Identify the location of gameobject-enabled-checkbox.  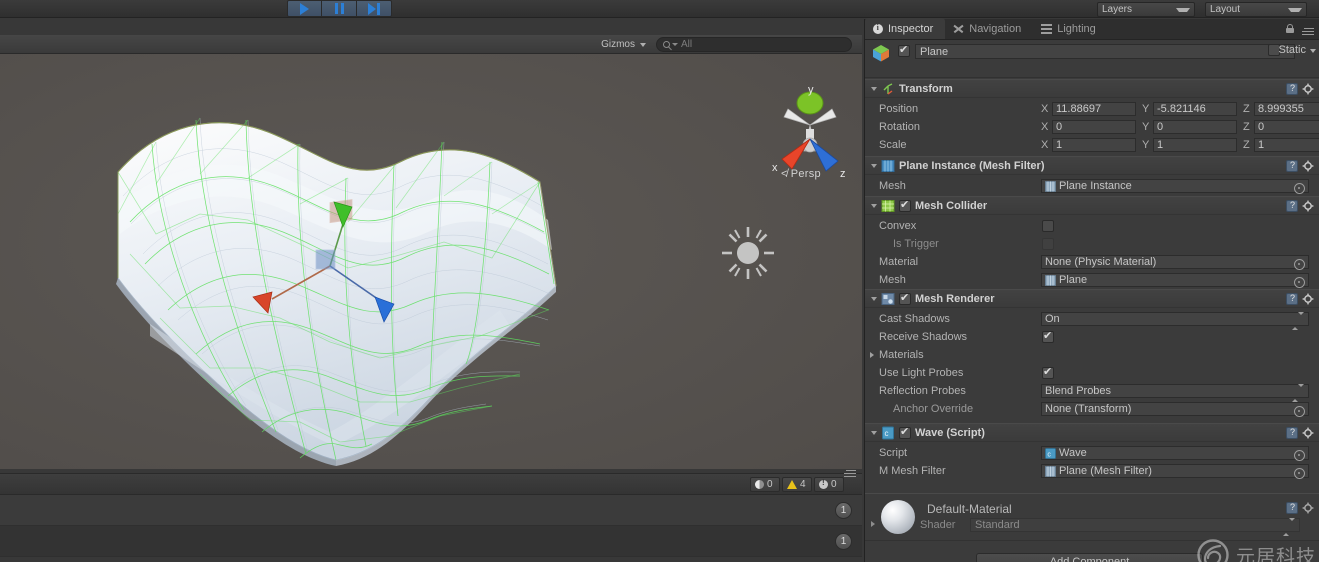
(904, 50).